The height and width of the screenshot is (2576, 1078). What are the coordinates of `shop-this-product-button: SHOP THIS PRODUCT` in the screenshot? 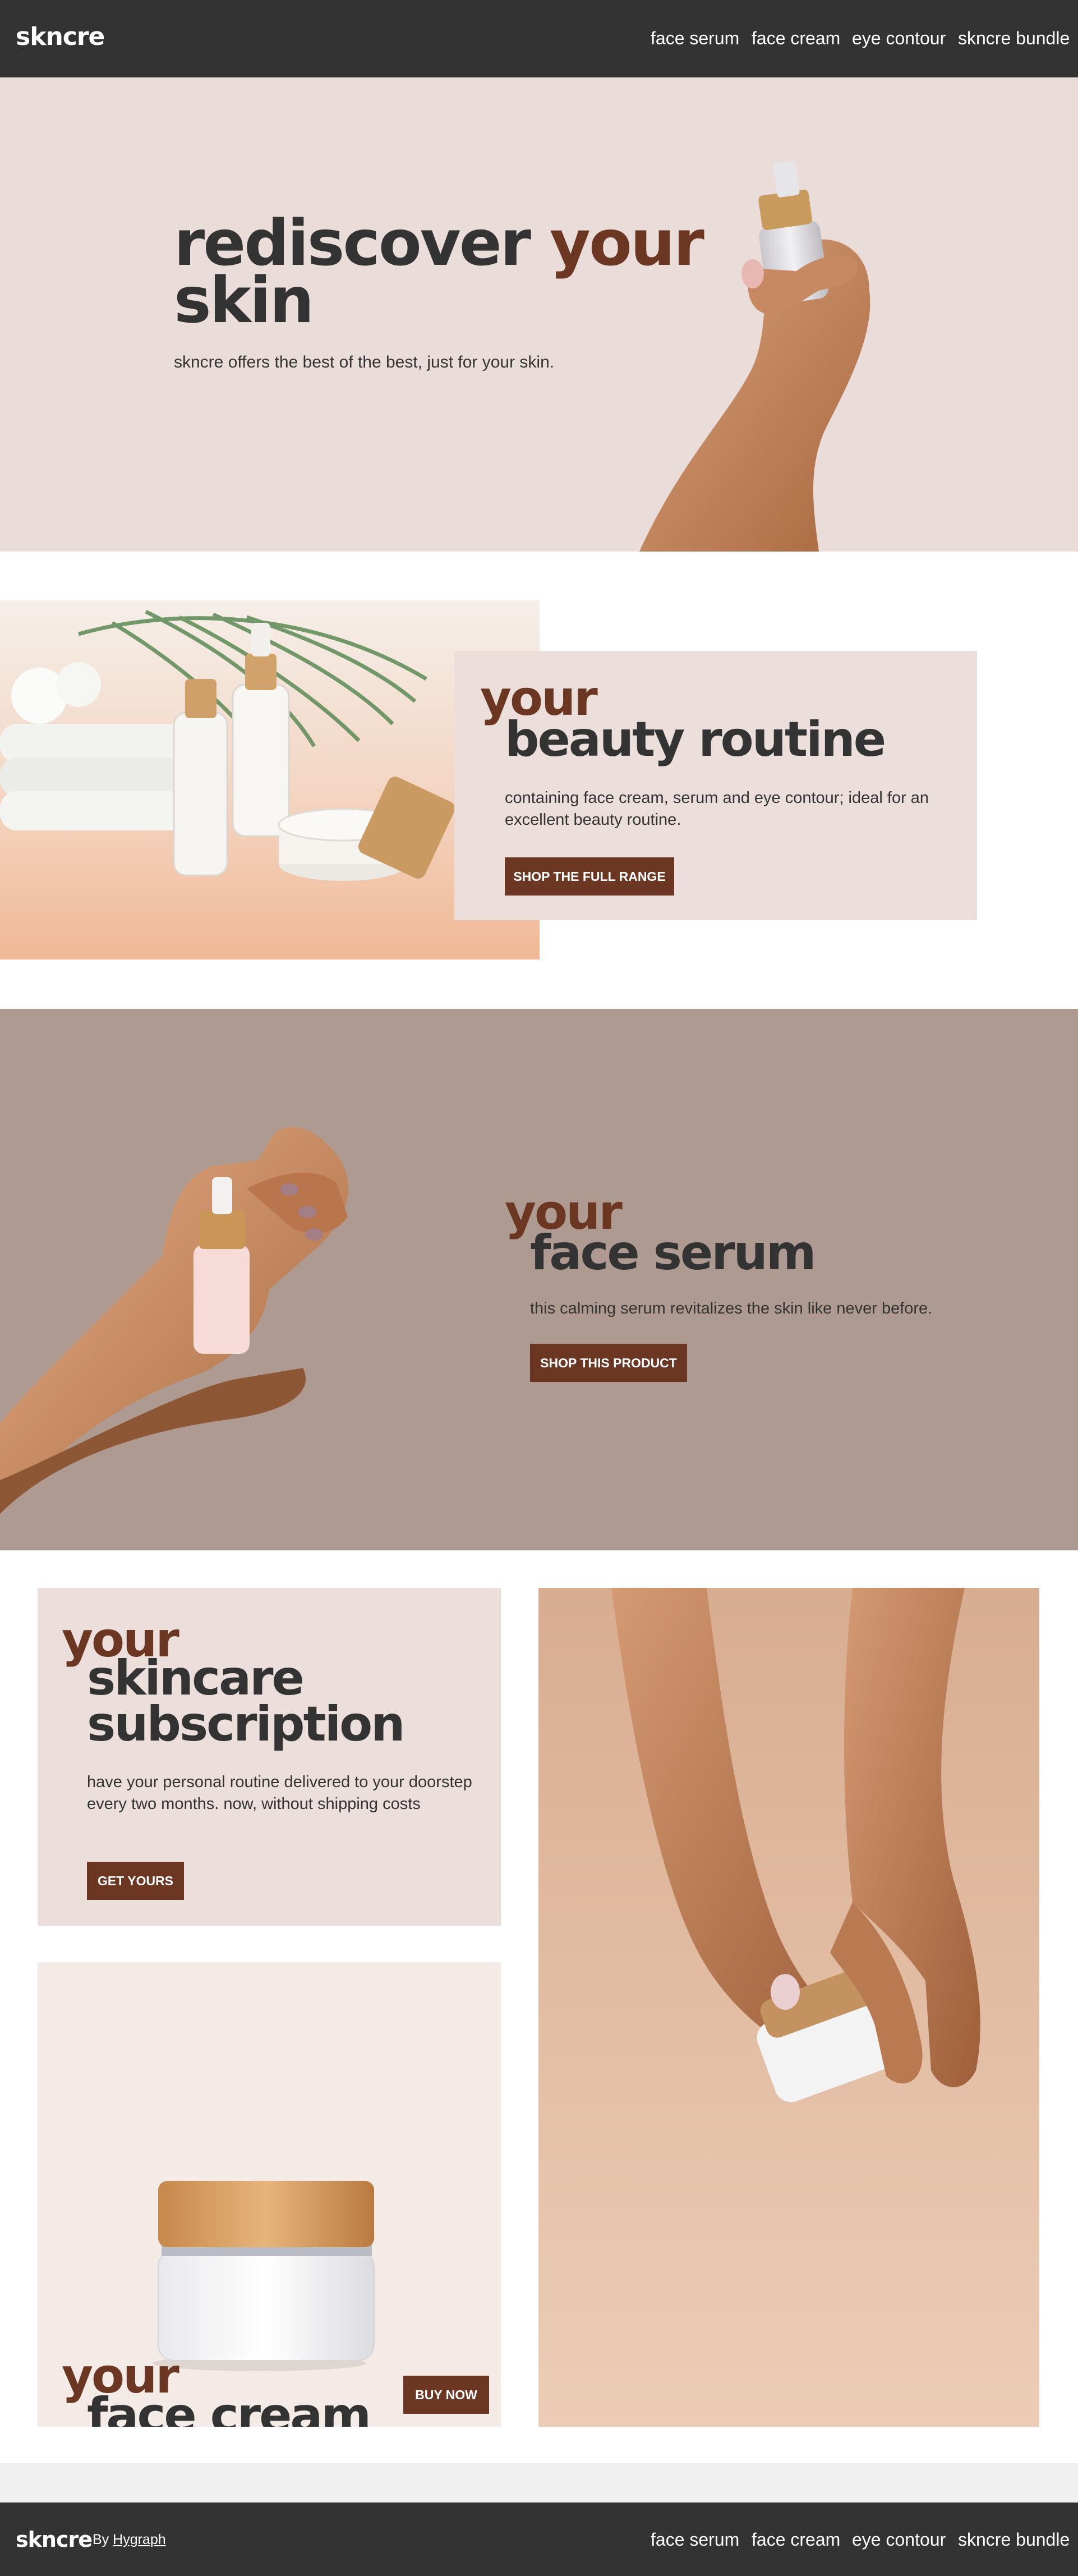 It's located at (608, 1363).